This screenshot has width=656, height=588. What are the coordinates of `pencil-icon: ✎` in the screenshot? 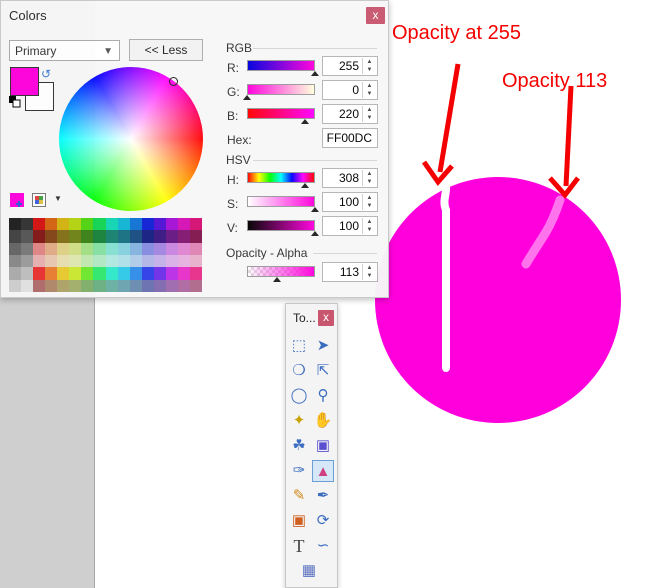 It's located at (299, 496).